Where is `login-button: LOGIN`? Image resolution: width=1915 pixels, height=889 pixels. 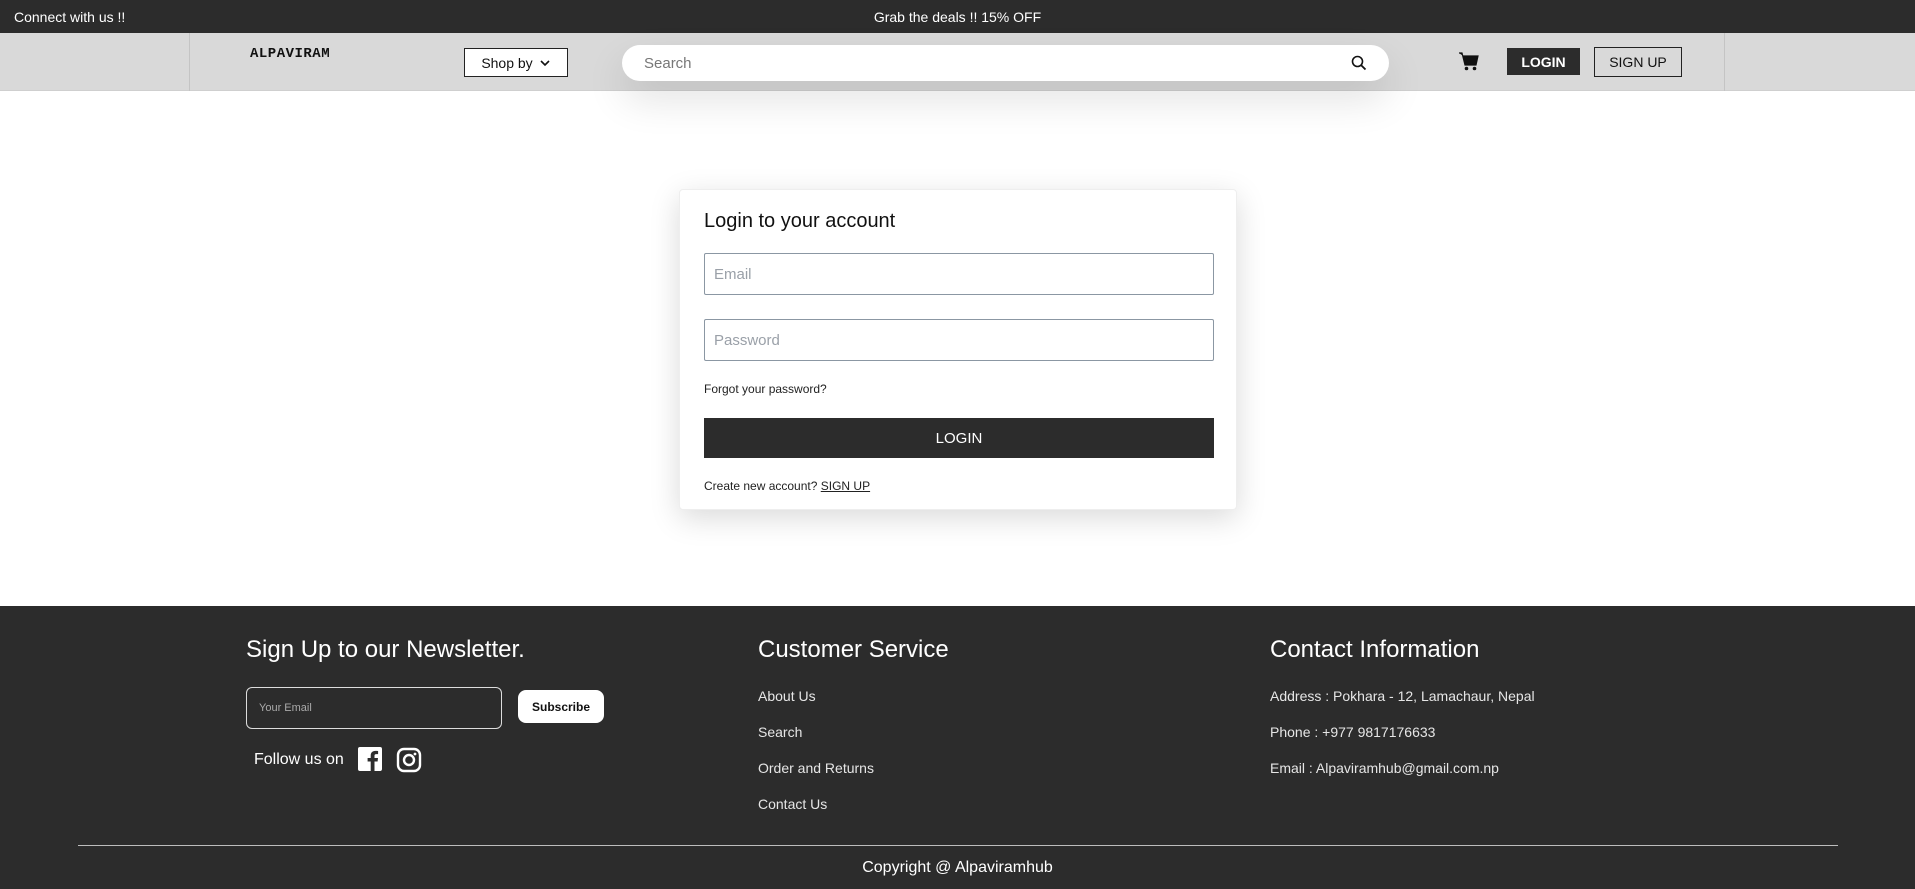
login-button: LOGIN is located at coordinates (1543, 61).